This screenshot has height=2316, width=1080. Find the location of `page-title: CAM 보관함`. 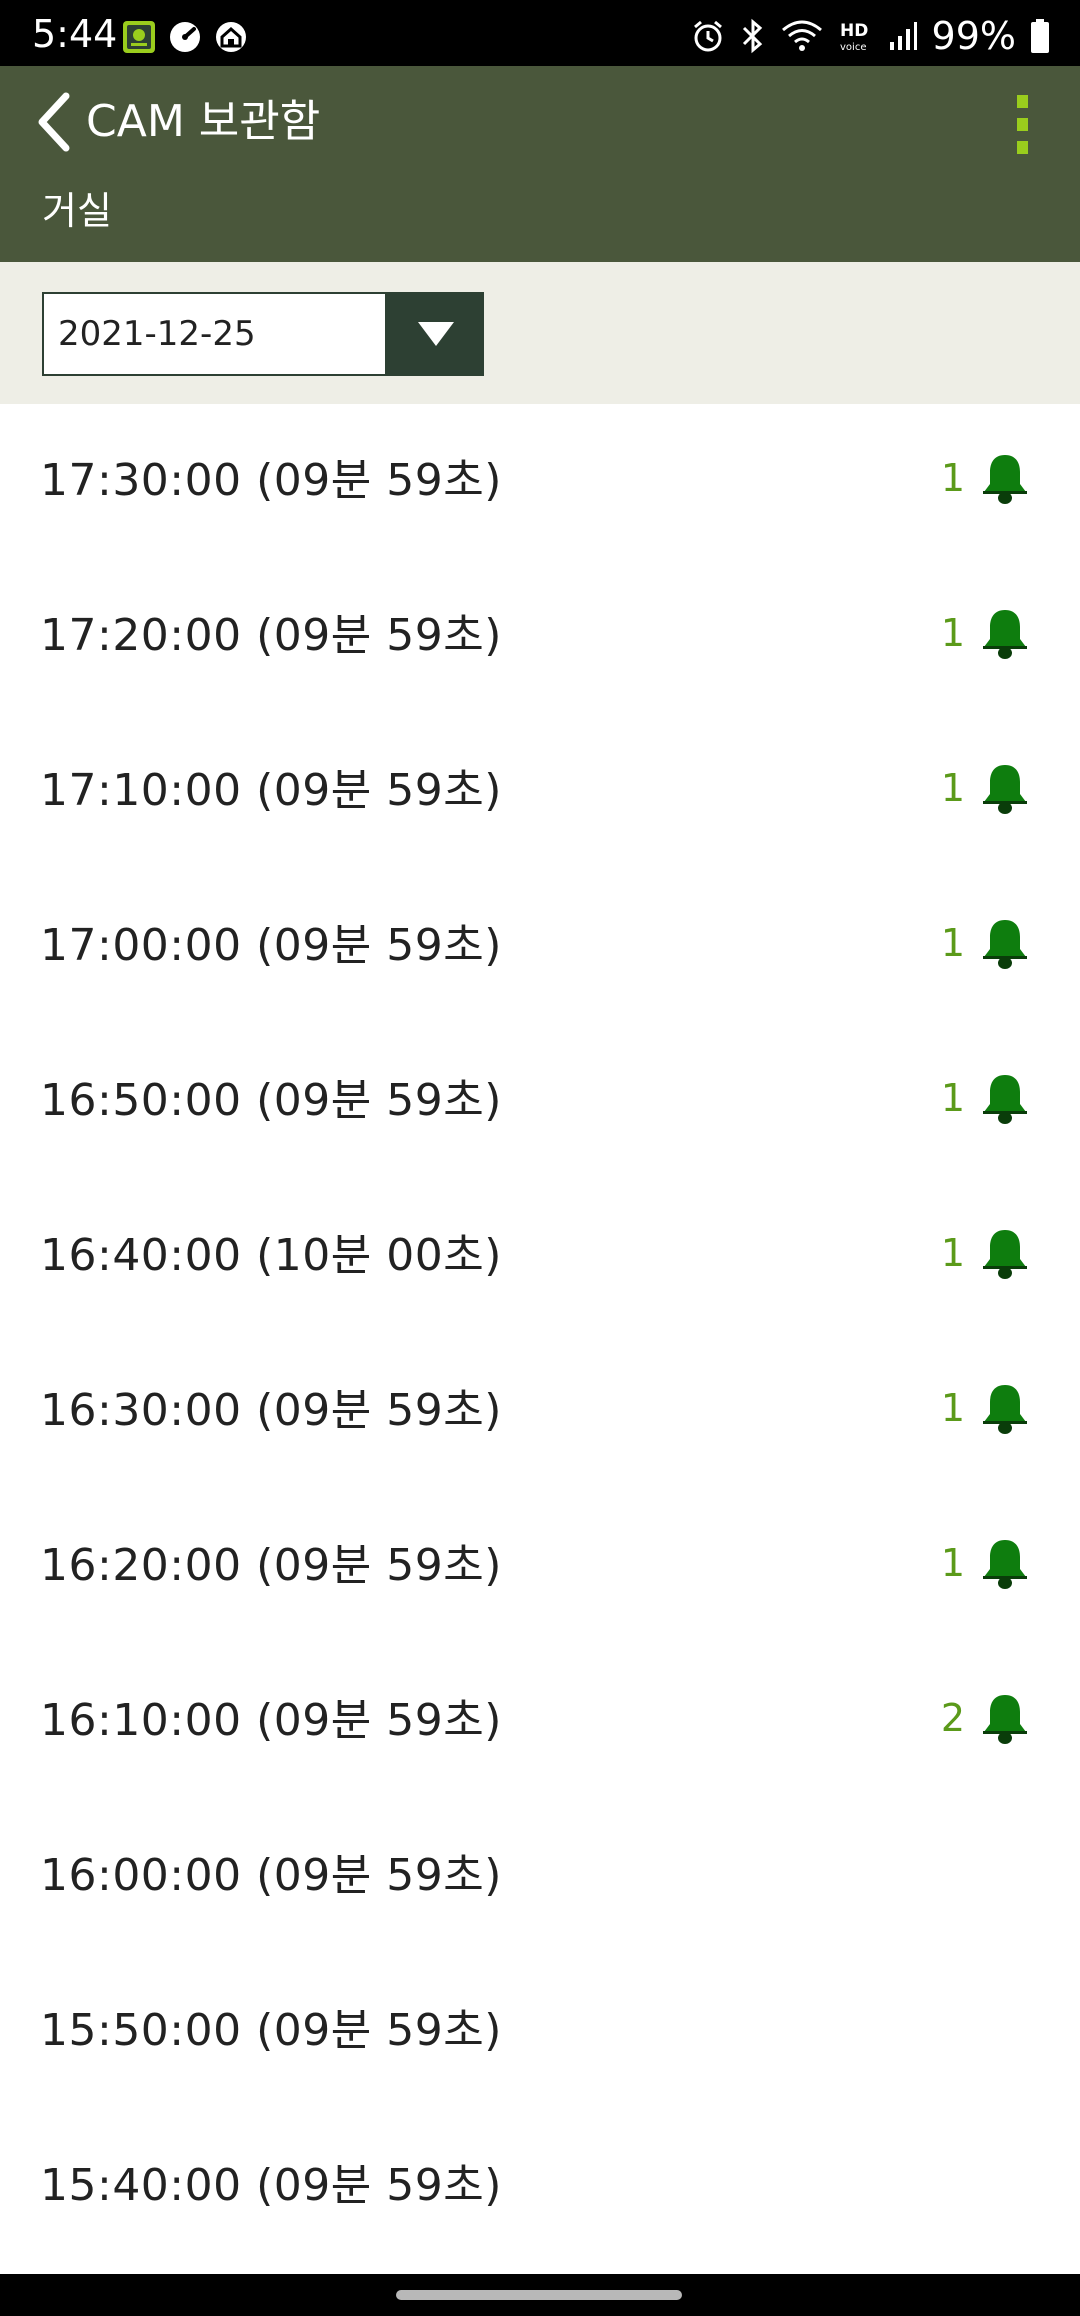

page-title: CAM 보관함 is located at coordinates (203, 121).